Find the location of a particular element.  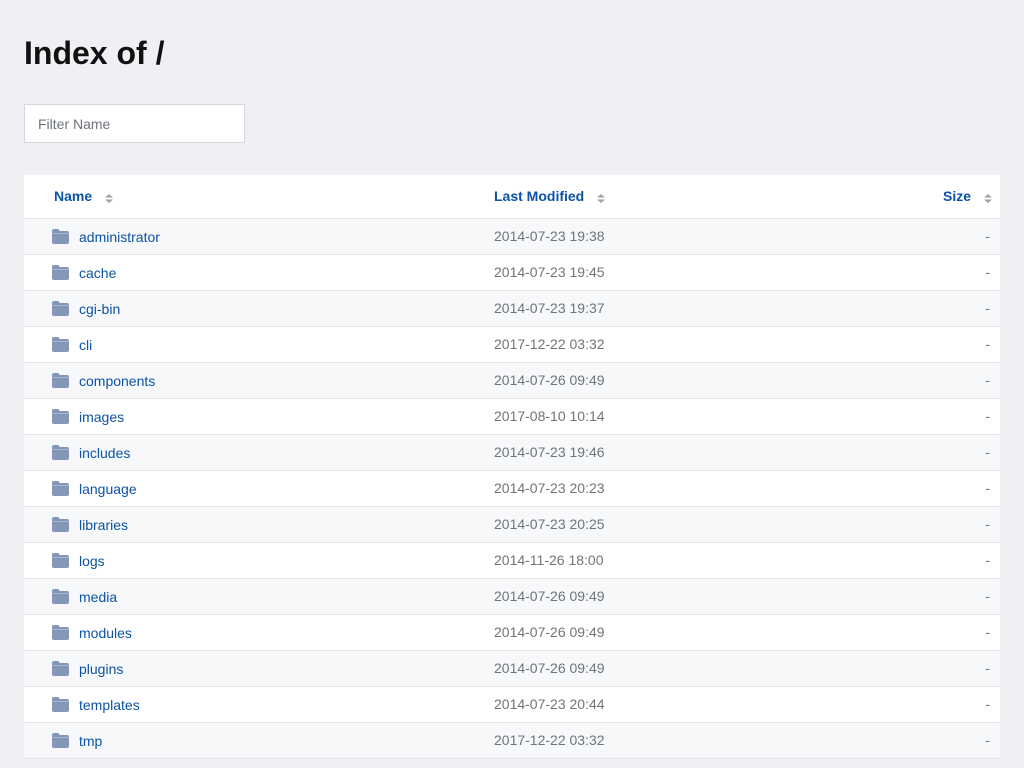

page-title: Index of / is located at coordinates (94, 53).